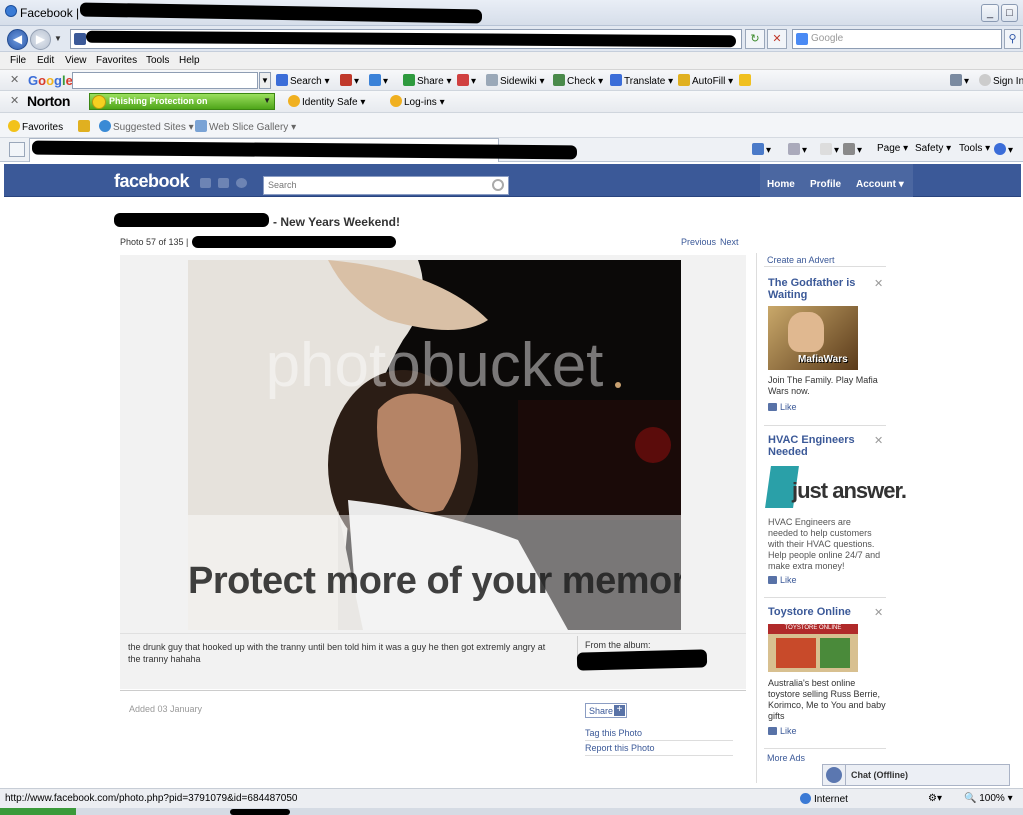  Describe the element at coordinates (11, 11) in the screenshot. I see `ie-icon` at that location.